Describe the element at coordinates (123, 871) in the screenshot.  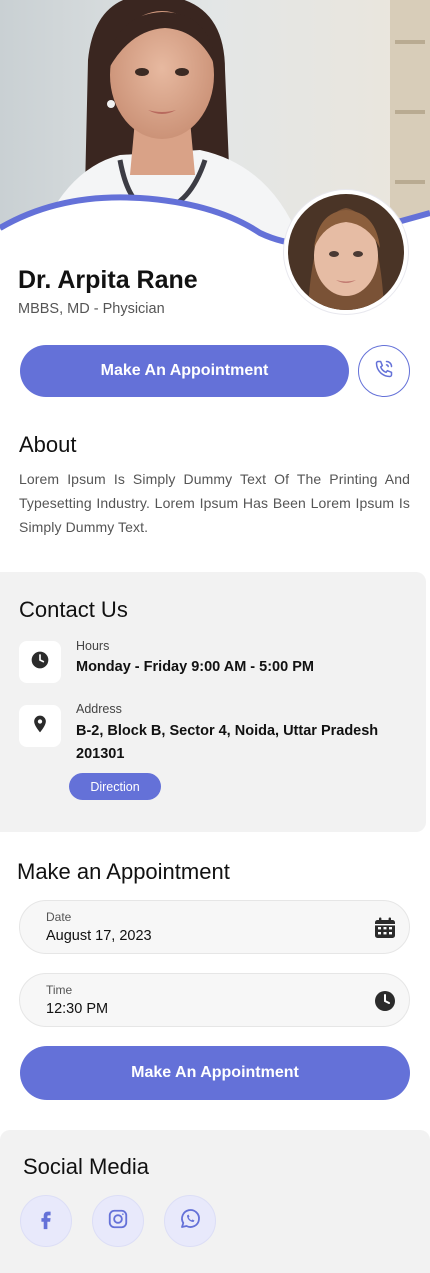
I see `appointment-title: Make an Appointment` at that location.